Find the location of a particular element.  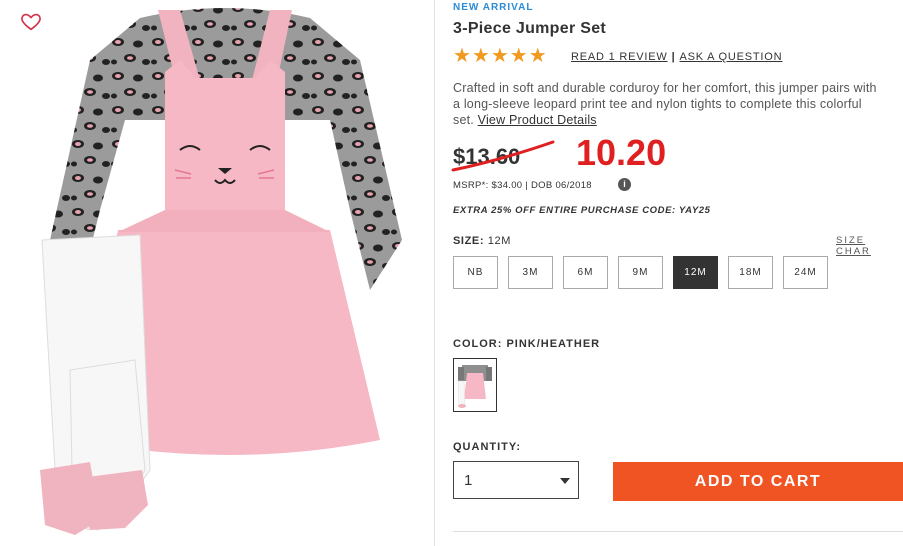

price-strikethrough-mark is located at coordinates (503, 156).